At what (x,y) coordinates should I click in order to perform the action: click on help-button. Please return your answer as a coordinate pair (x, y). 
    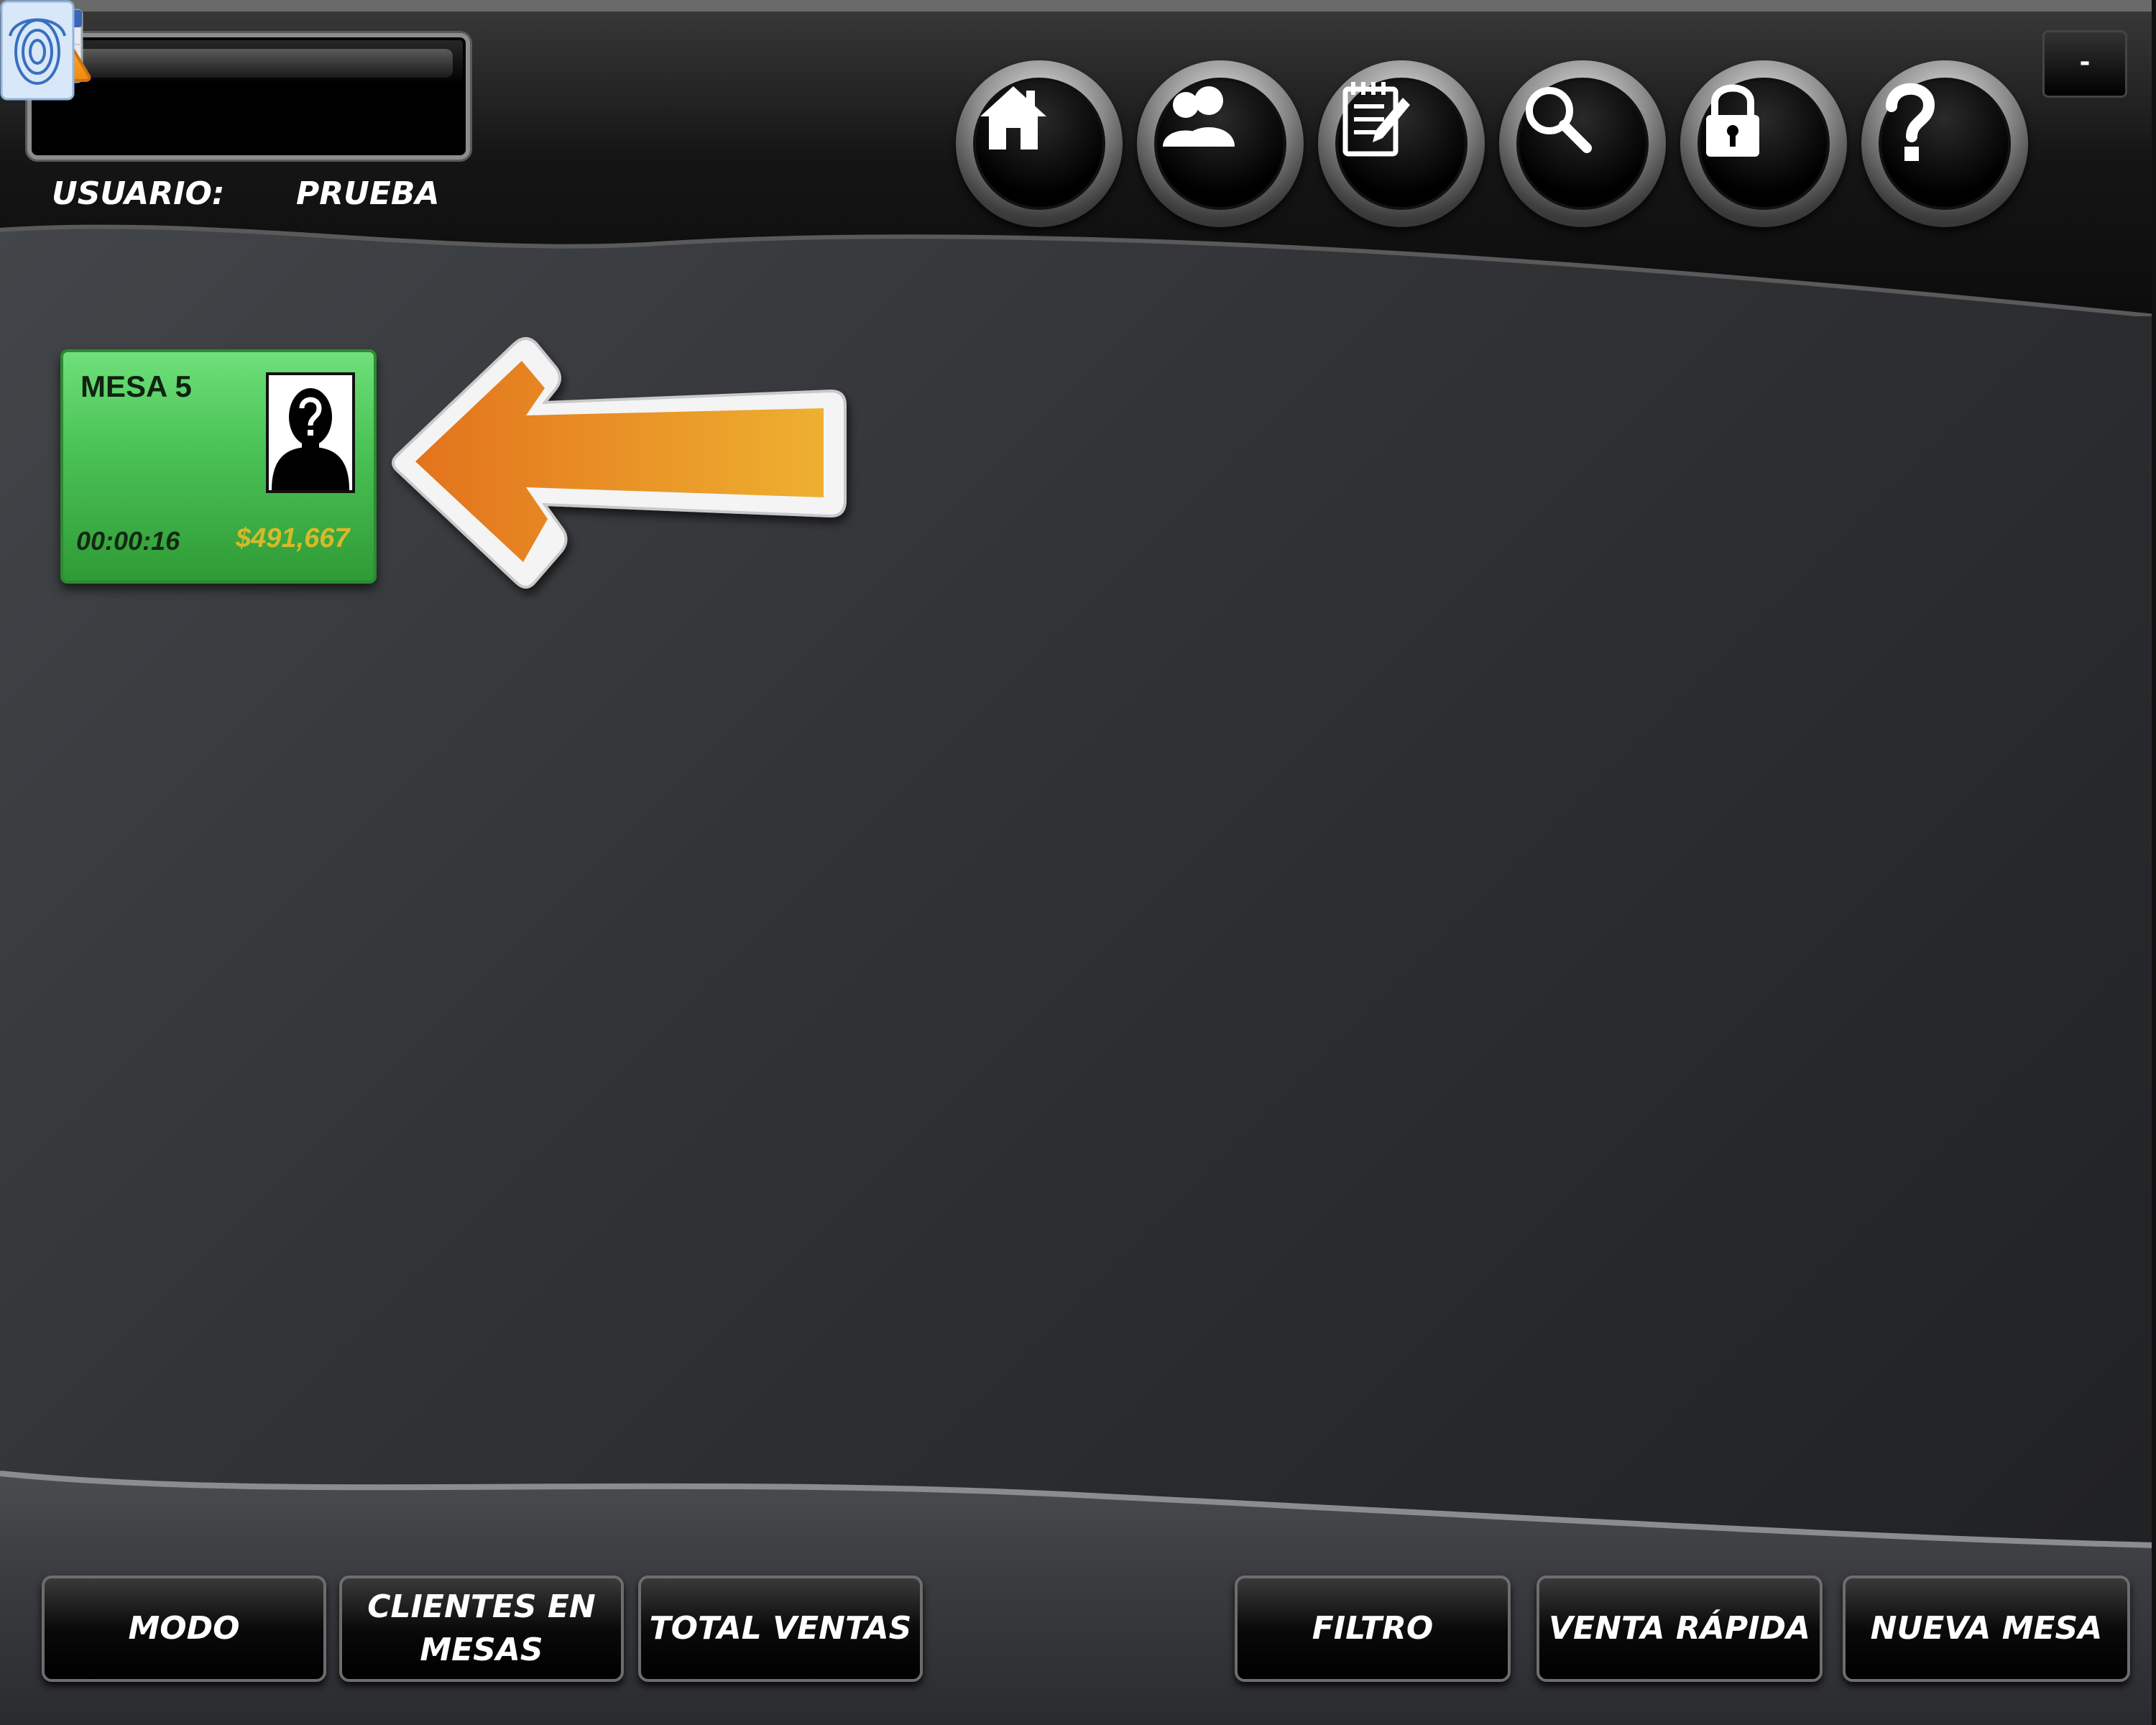
    Looking at the image, I should click on (1945, 143).